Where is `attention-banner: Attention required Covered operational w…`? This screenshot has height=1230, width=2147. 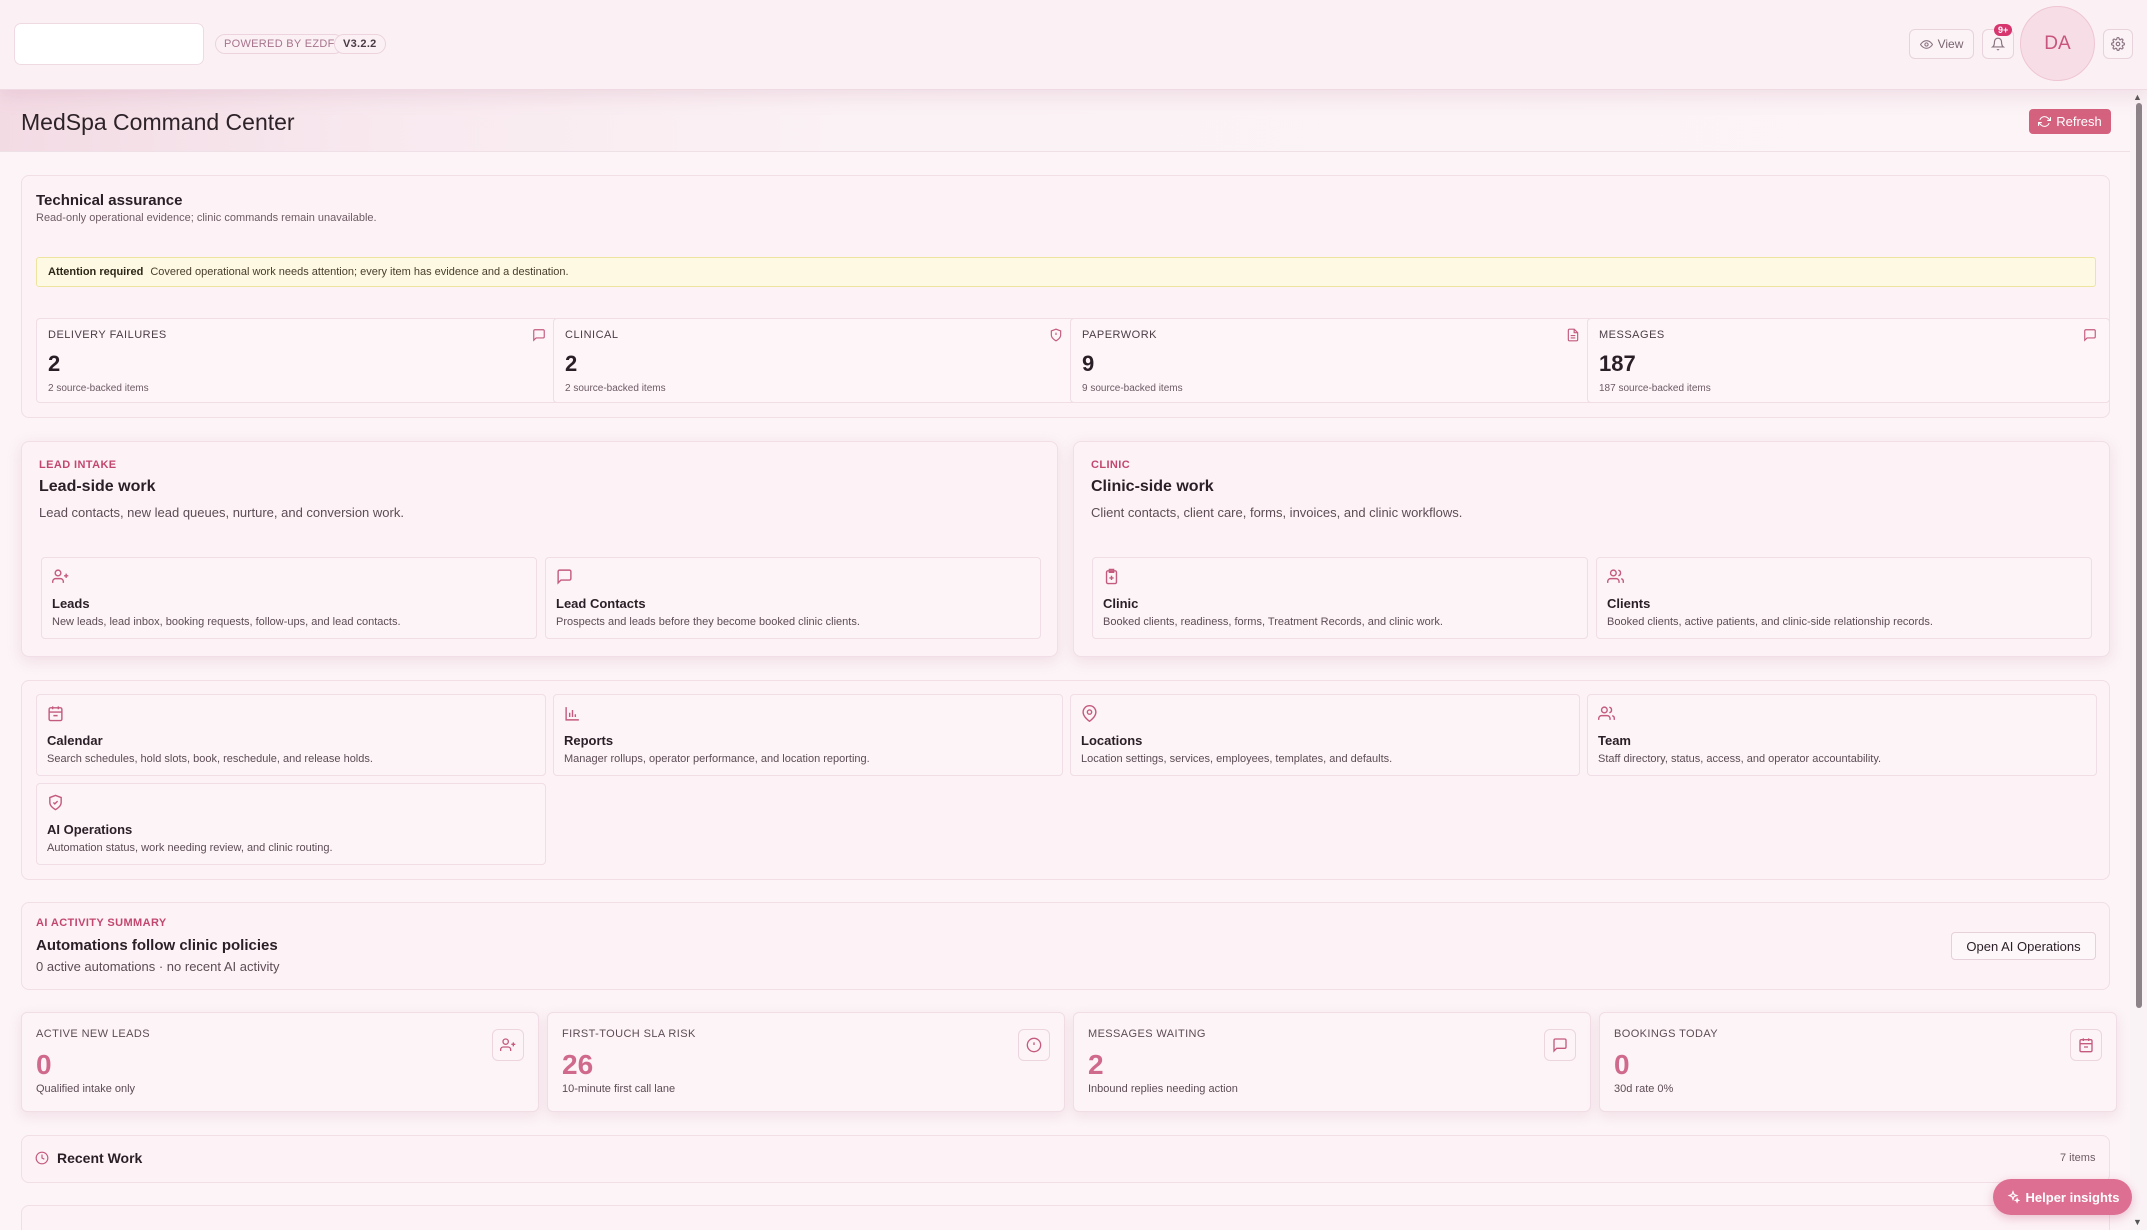
attention-banner: Attention required Covered operational w… is located at coordinates (1066, 272).